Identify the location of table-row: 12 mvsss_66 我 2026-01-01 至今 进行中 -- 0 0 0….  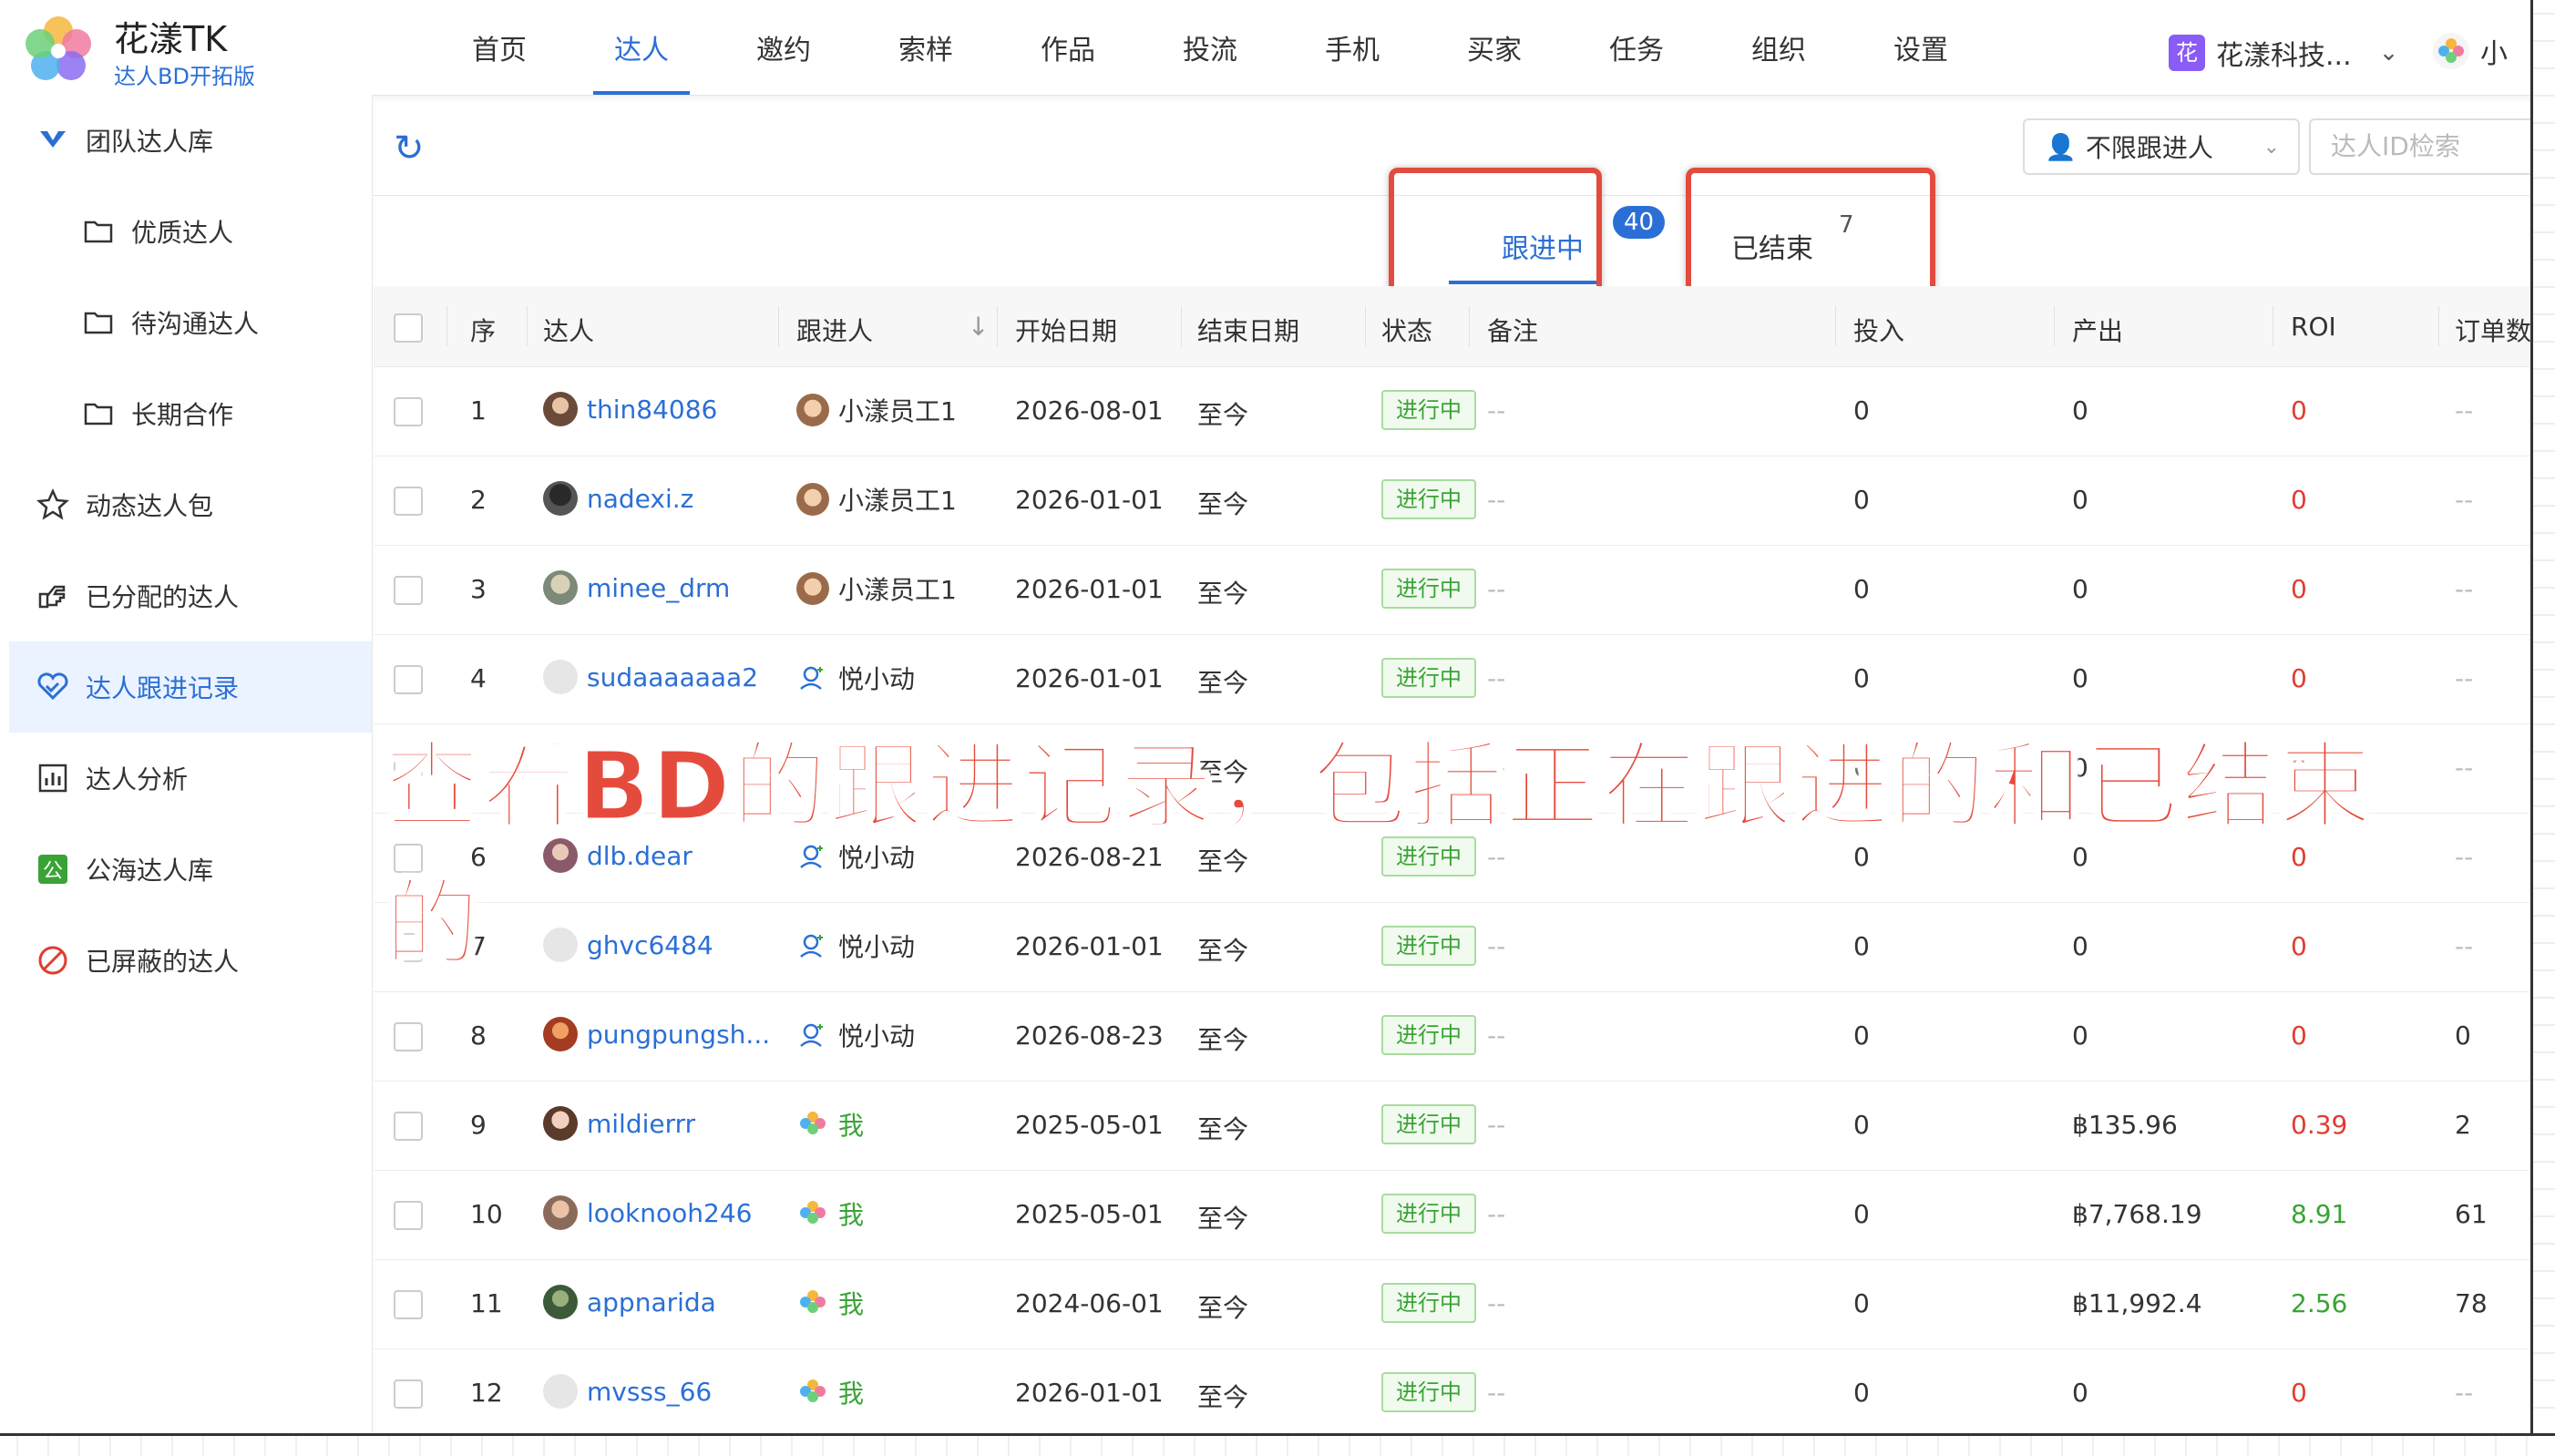
(1458, 1393).